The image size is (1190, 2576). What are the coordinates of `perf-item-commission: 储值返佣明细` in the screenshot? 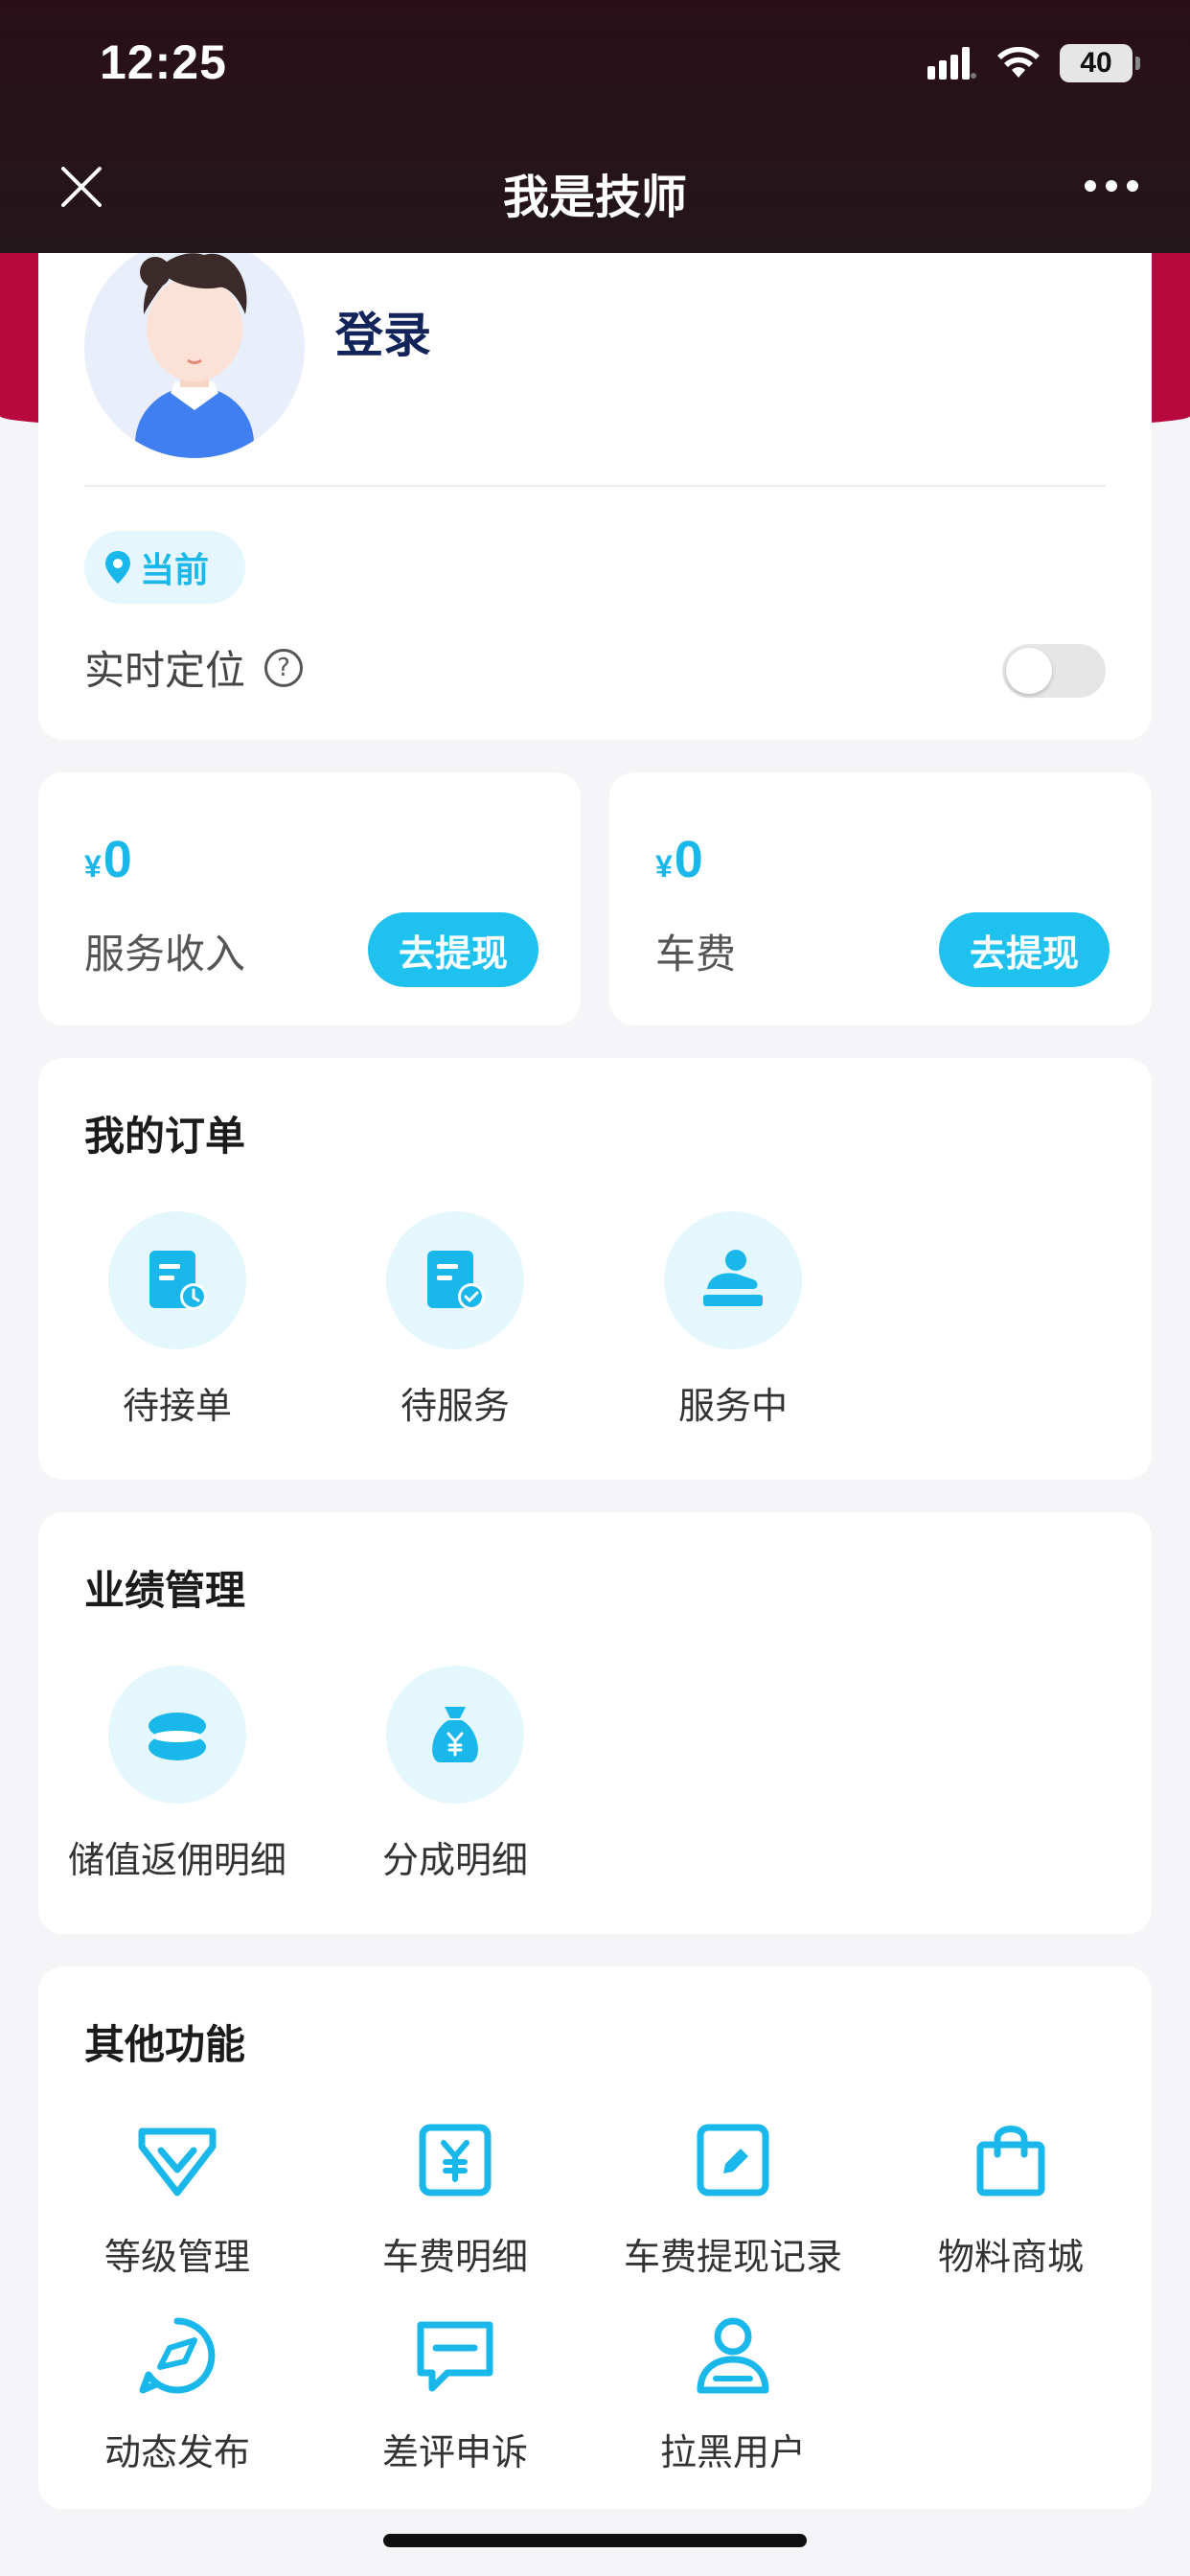 It's located at (177, 1774).